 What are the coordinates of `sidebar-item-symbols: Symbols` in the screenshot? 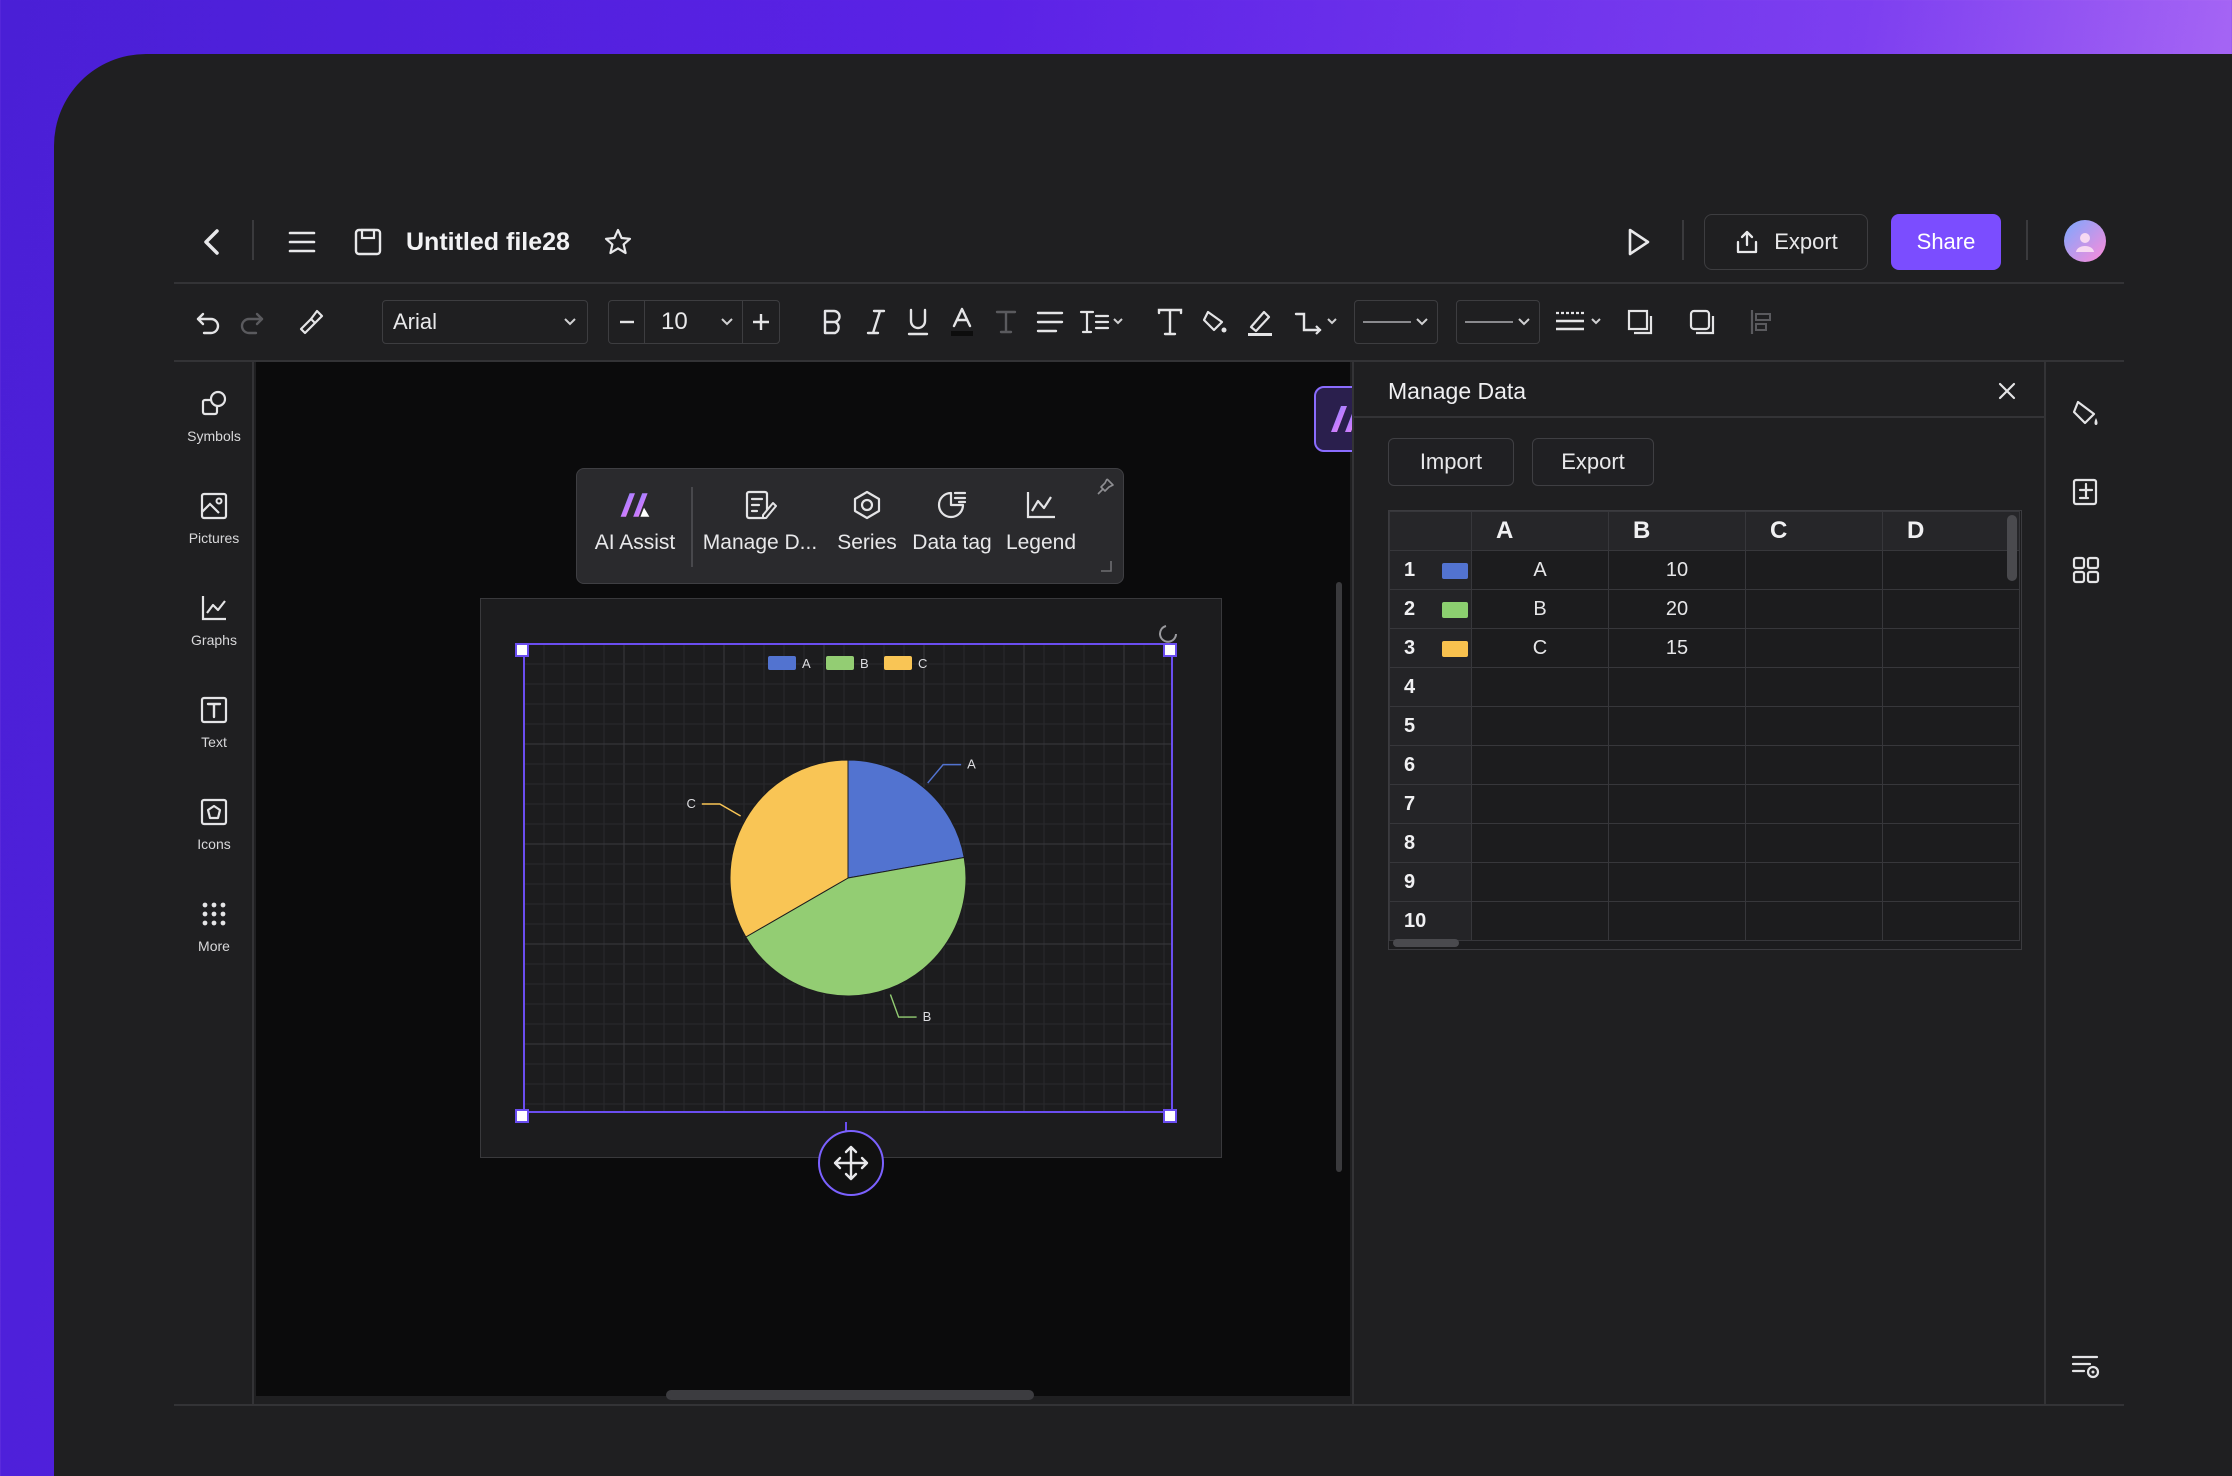 It's located at (214, 420).